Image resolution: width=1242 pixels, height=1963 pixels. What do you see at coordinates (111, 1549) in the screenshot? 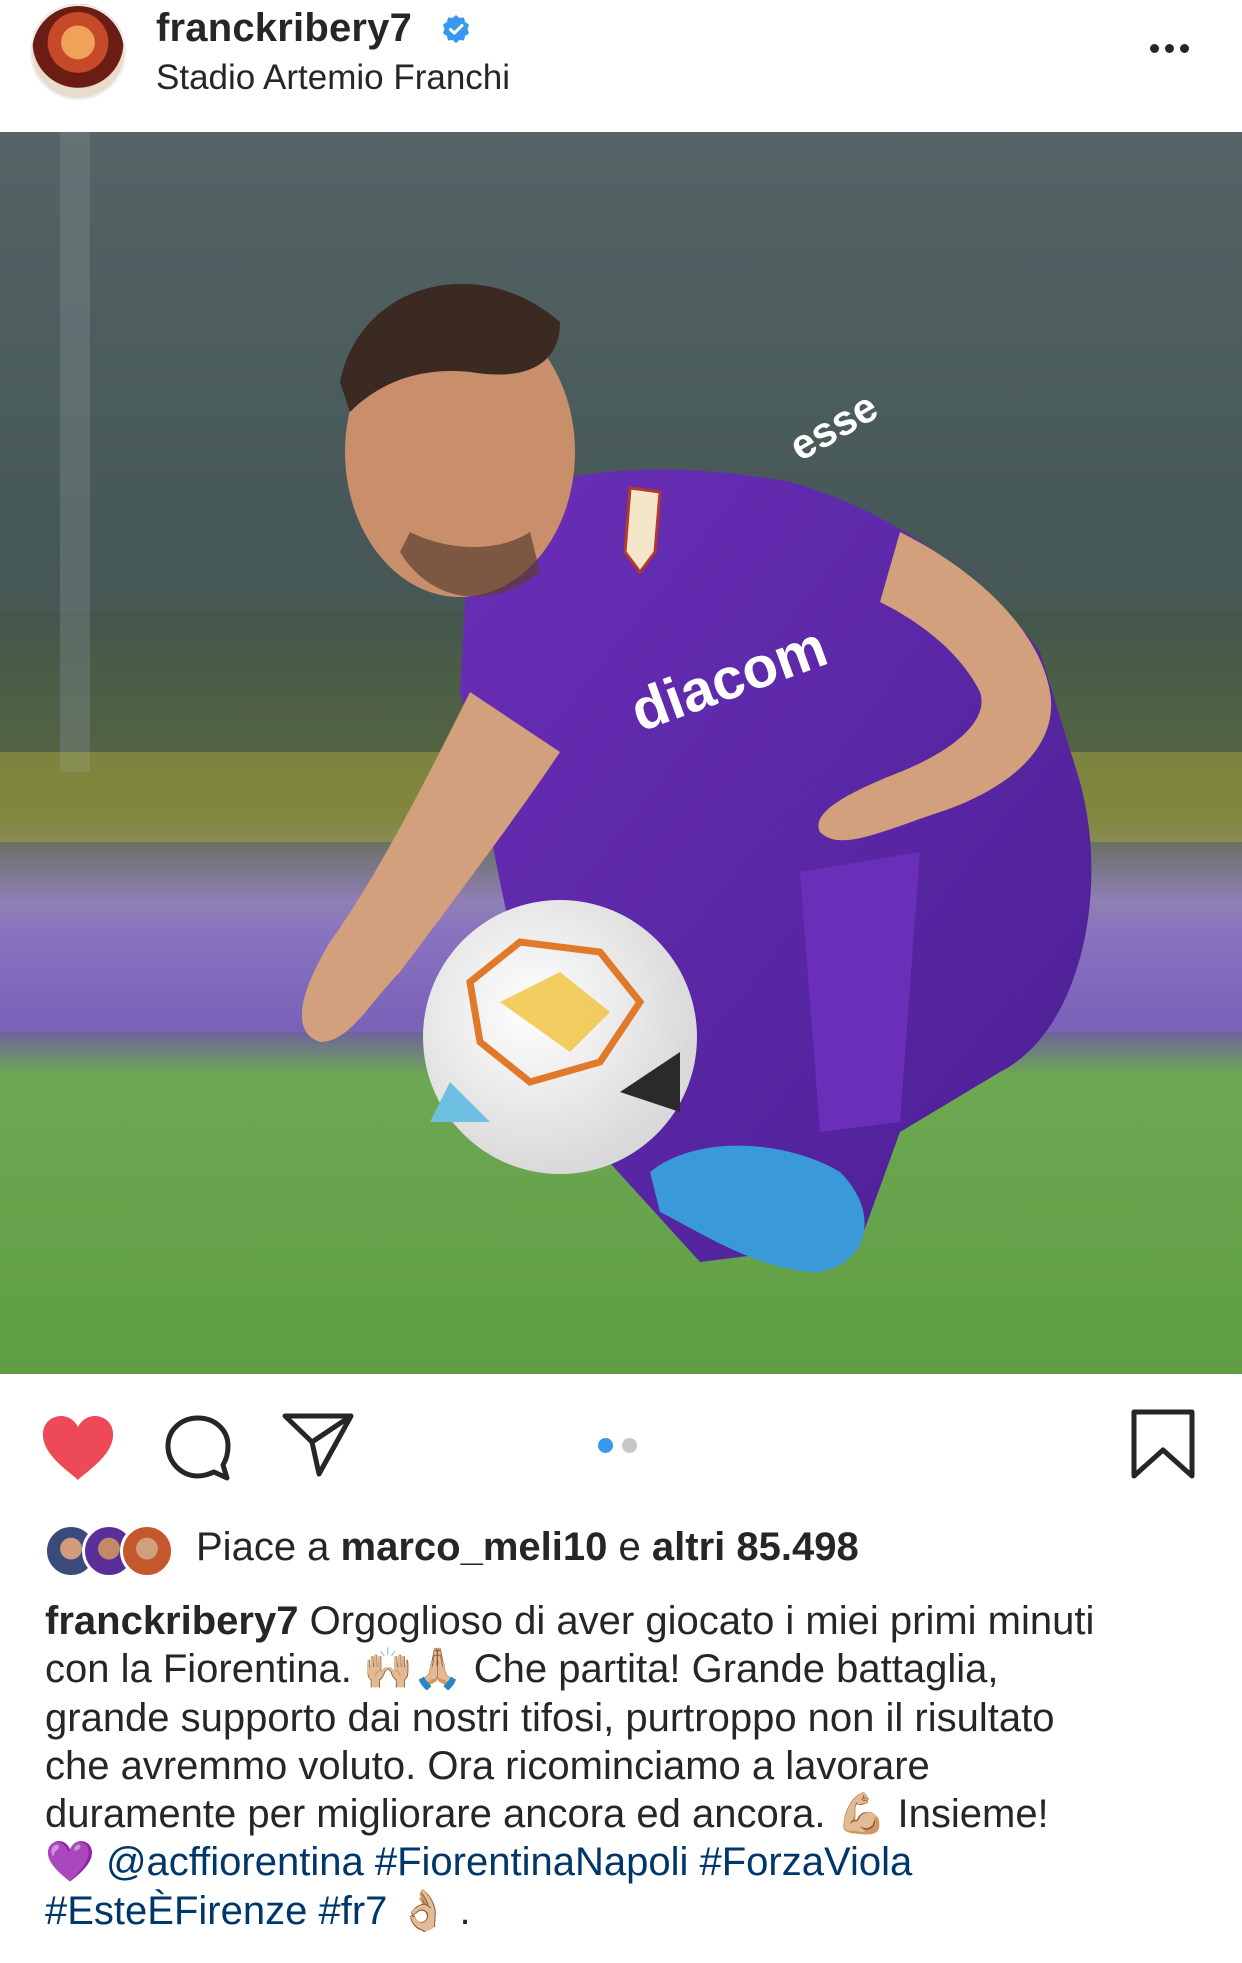
I see `liker-avatars` at bounding box center [111, 1549].